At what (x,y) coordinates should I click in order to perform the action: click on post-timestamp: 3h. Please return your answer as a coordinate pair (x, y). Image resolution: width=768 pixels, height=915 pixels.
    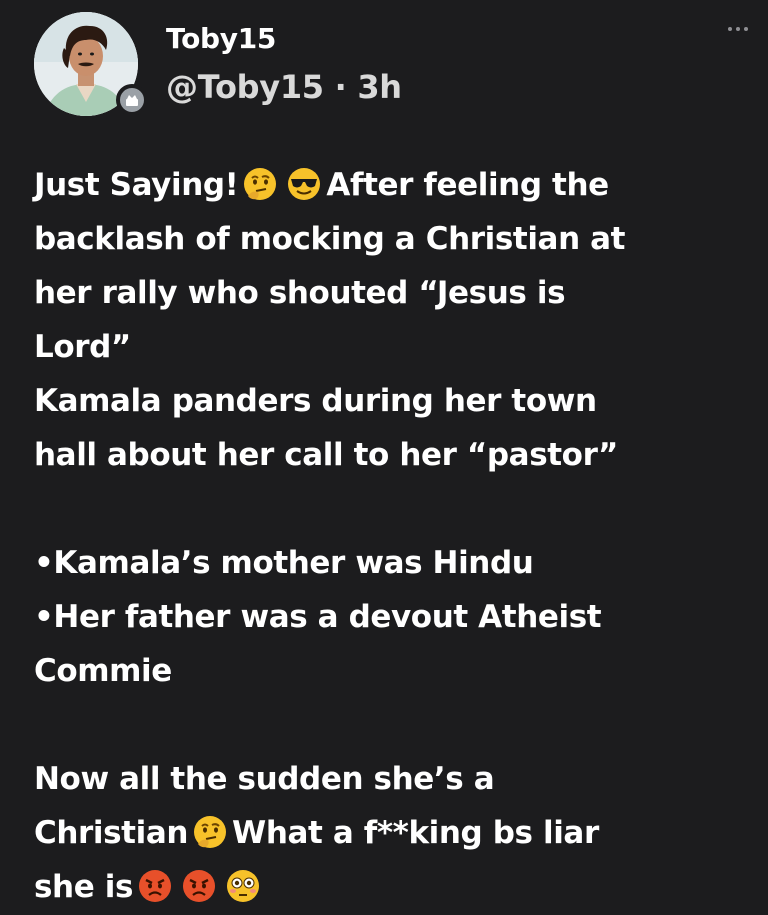
    Looking at the image, I should click on (379, 87).